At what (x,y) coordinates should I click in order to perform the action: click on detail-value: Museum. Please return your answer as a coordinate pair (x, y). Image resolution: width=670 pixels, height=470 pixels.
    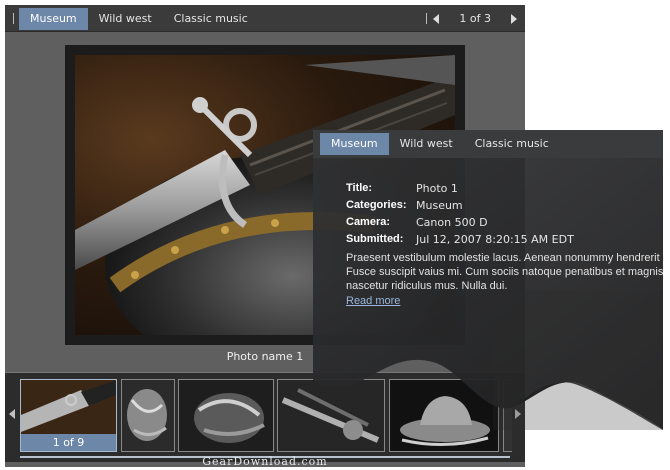
    Looking at the image, I should click on (439, 205).